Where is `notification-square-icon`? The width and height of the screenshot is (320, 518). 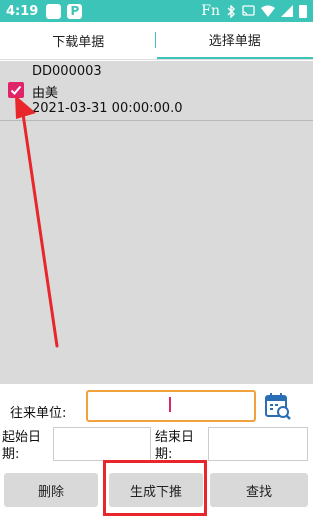
notification-square-icon is located at coordinates (54, 11).